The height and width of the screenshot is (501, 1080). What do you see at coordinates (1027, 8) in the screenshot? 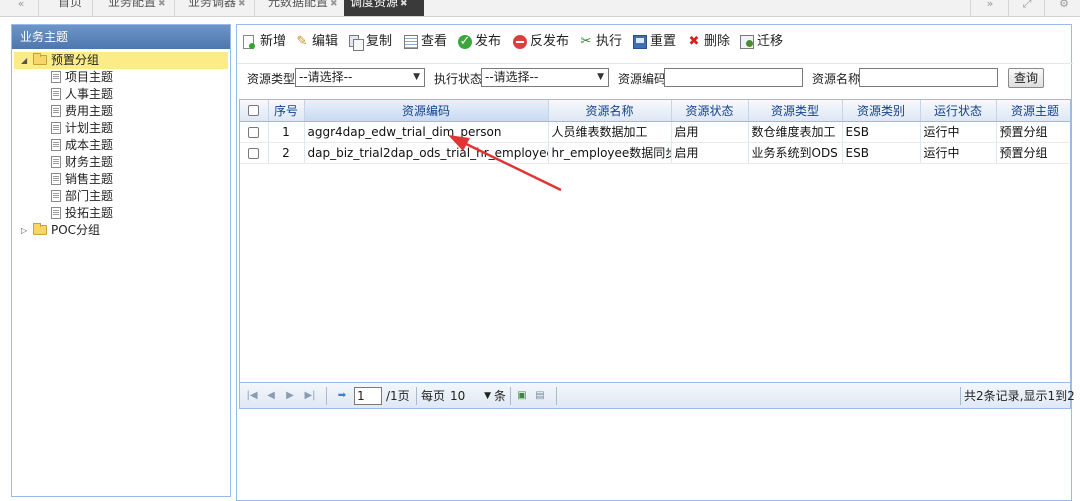
I see `fullscreen-icon: ⤢` at bounding box center [1027, 8].